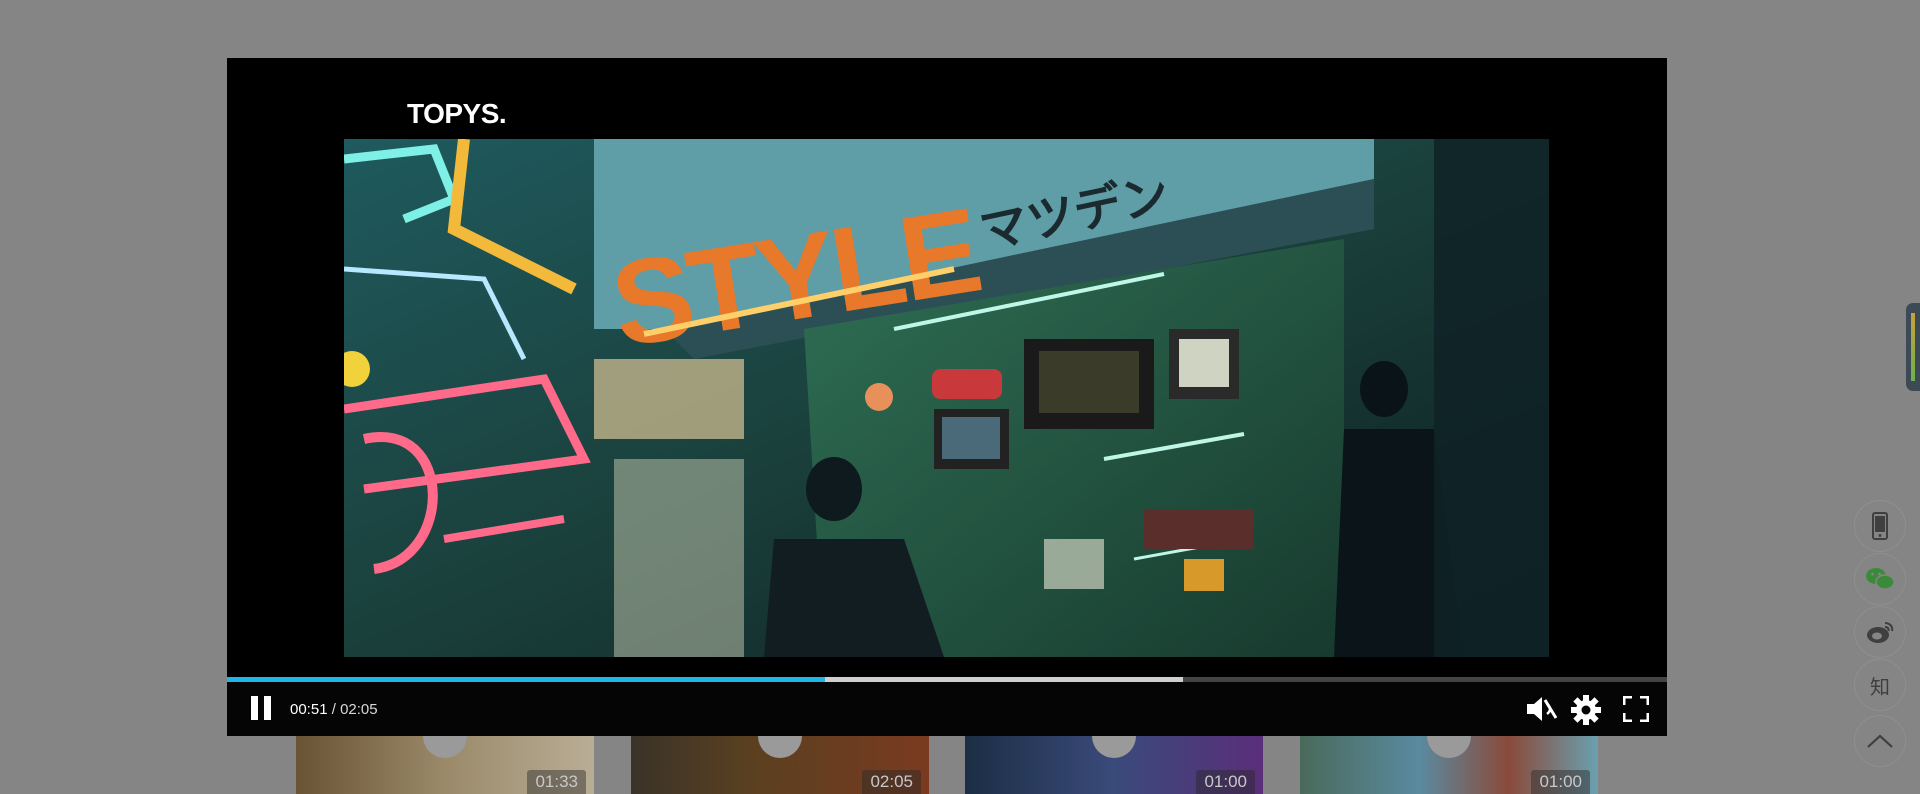  I want to click on weibo-icon, so click(1880, 632).